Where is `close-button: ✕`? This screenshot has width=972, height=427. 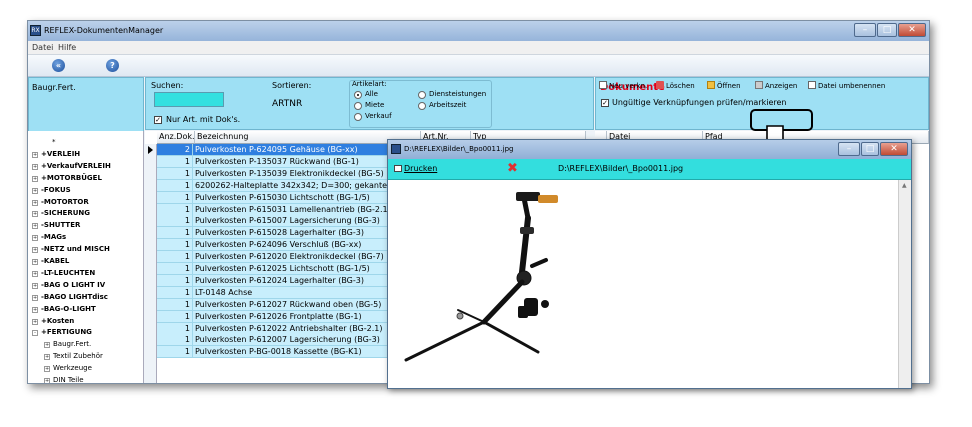
close-button: ✕ is located at coordinates (912, 30).